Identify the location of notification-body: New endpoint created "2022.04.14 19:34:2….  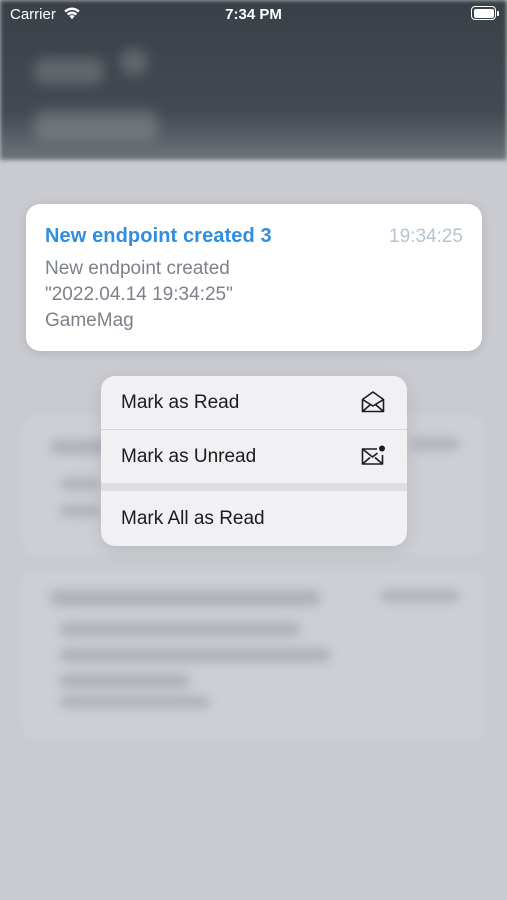
(255, 295).